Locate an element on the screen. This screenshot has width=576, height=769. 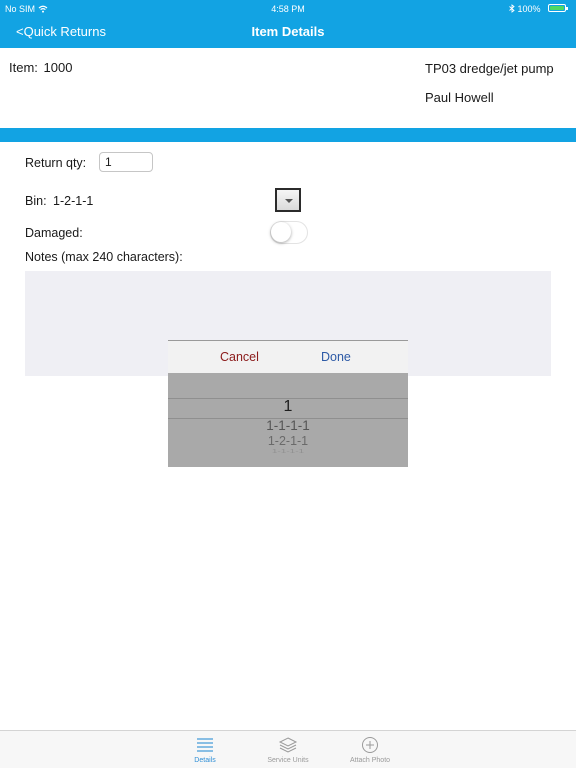
tab-label: Service Units is located at coordinates (288, 760).